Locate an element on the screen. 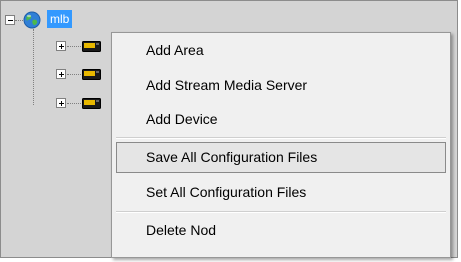  expand-child-1-icon is located at coordinates (61, 46).